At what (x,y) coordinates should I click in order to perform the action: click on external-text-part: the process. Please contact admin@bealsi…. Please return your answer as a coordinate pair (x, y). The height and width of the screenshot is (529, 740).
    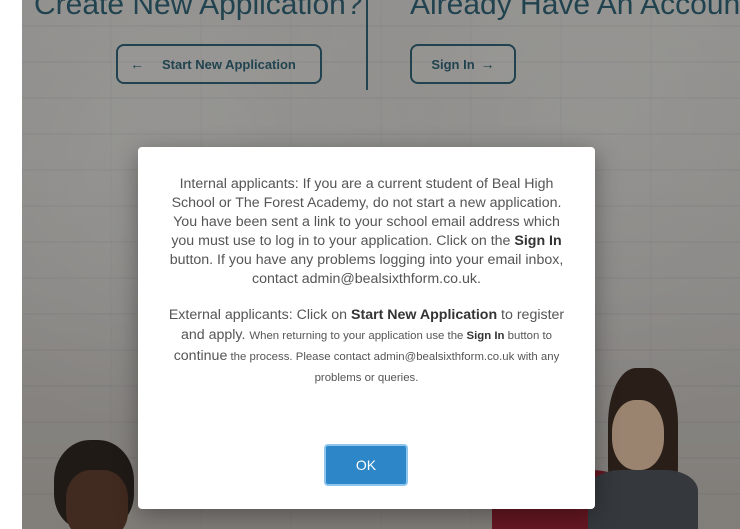
    Looking at the image, I should click on (393, 367).